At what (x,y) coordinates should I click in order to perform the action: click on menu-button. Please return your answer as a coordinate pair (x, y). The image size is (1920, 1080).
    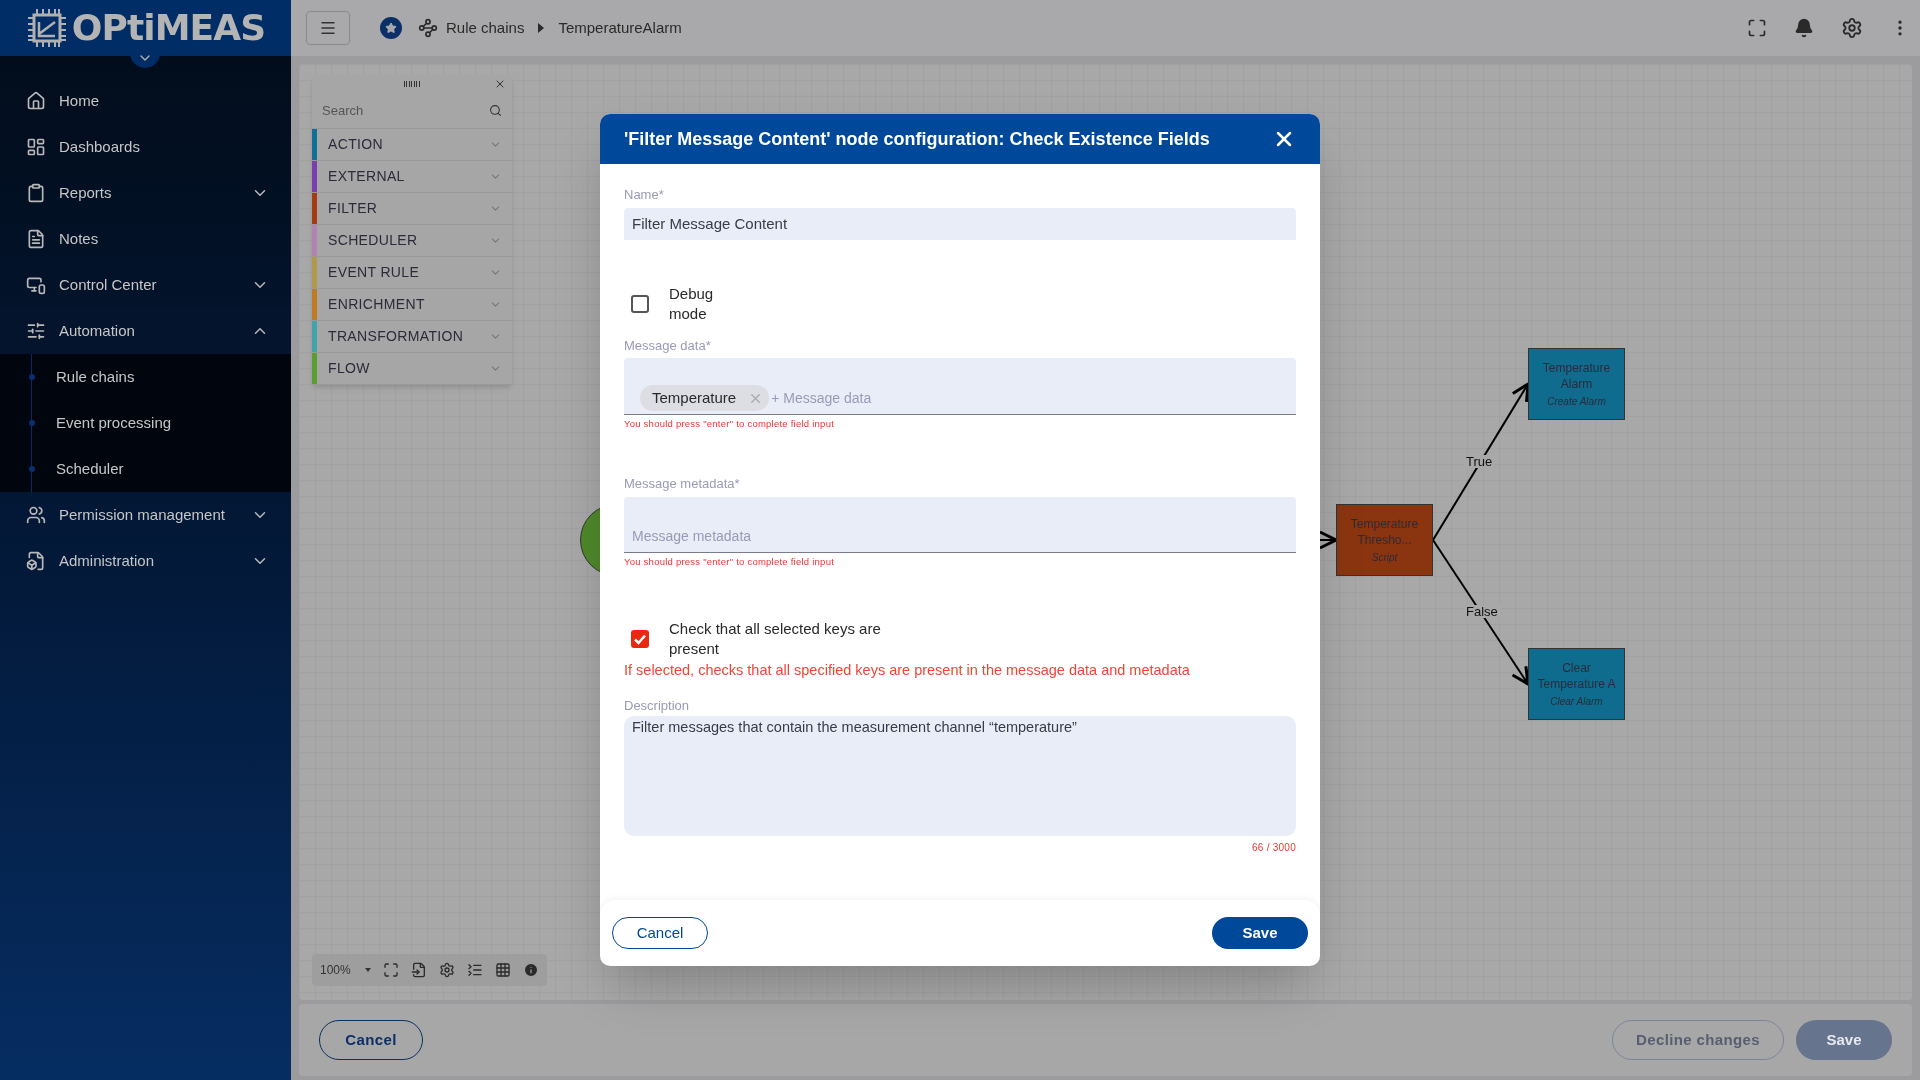
    Looking at the image, I should click on (328, 28).